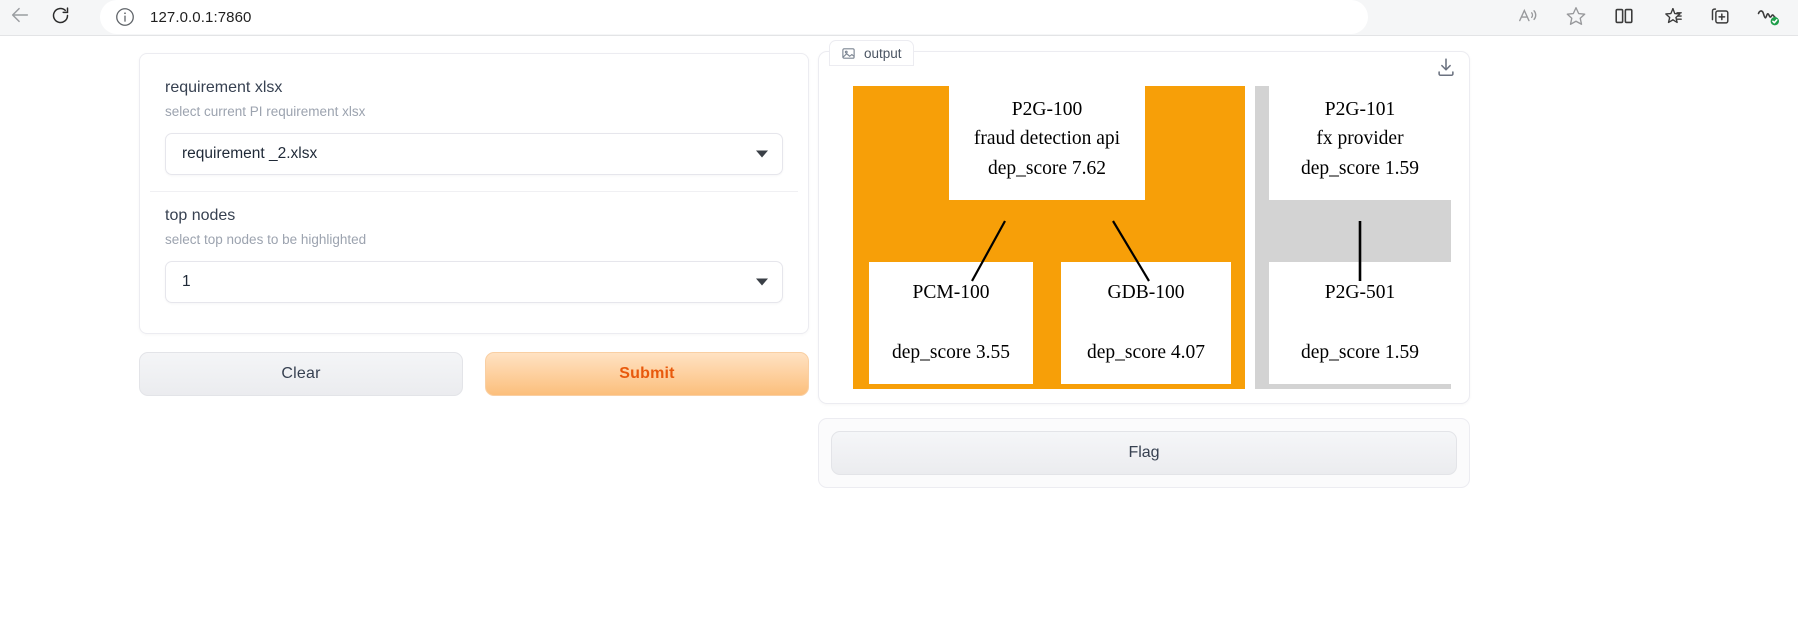 Image resolution: width=1798 pixels, height=637 pixels. What do you see at coordinates (186, 281) in the screenshot?
I see `top-nodes-value: 1` at bounding box center [186, 281].